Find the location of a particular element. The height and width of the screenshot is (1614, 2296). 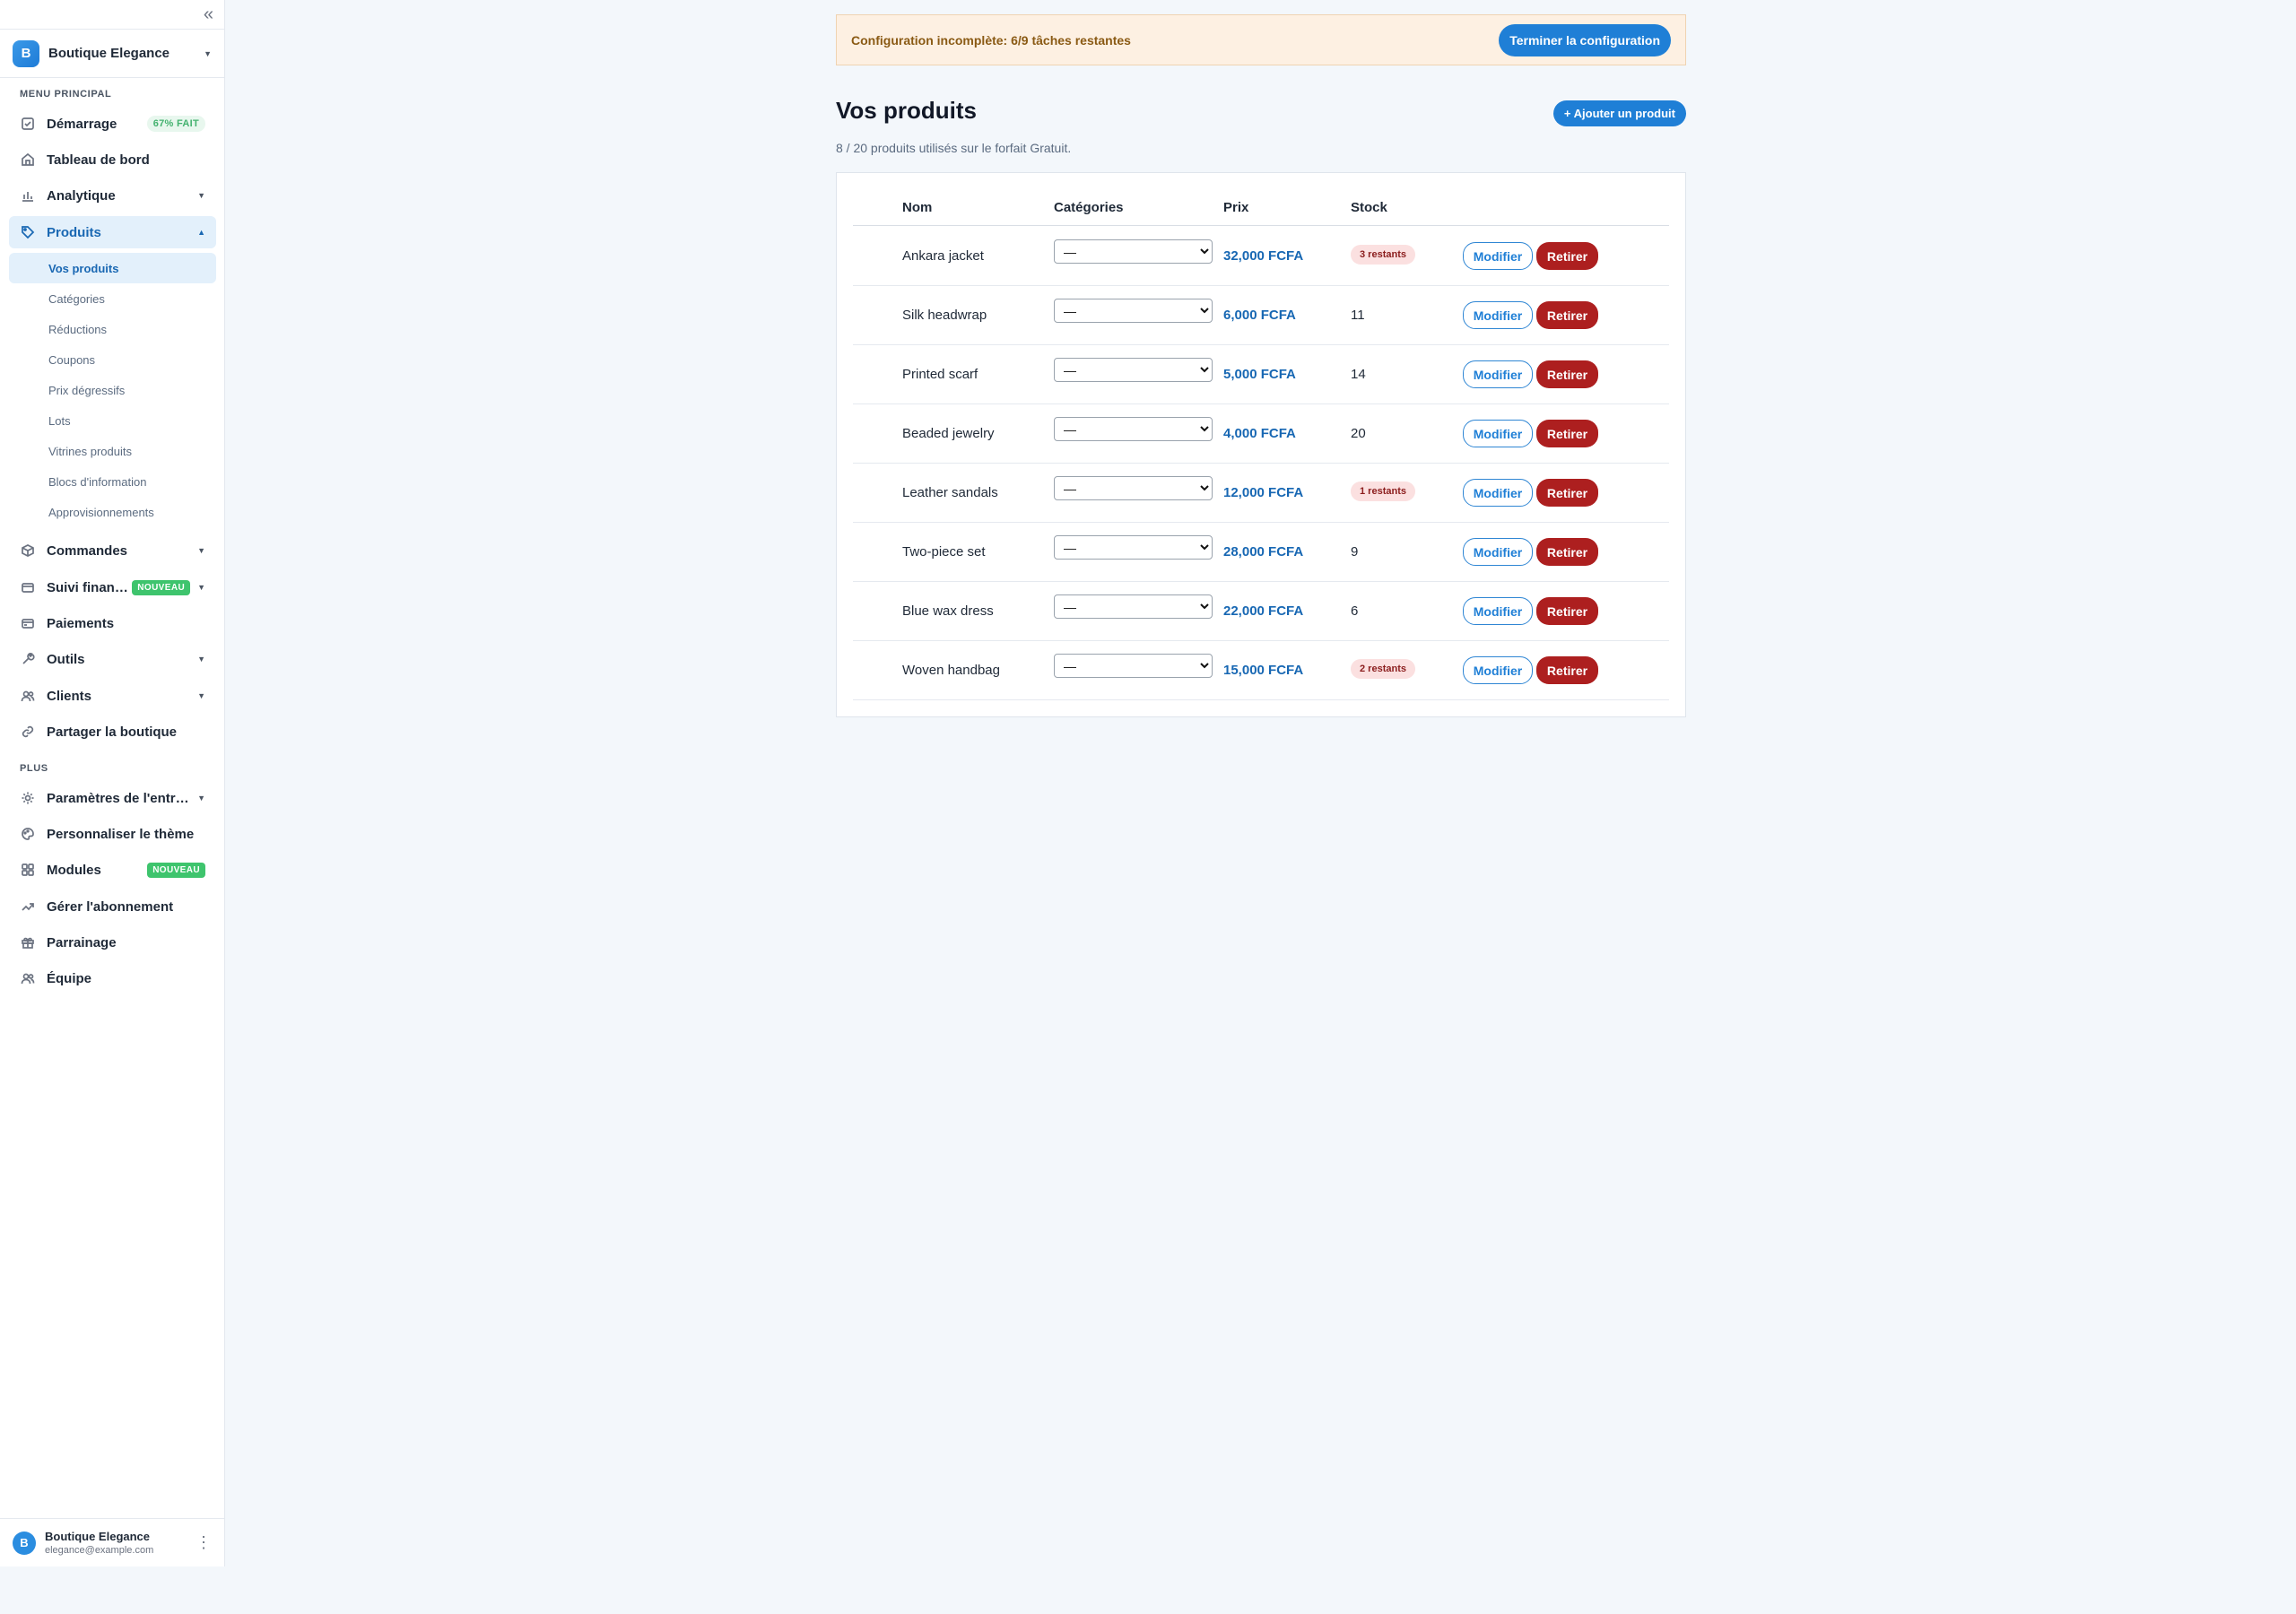

sidebar-item-dashboard: Tableau de bord is located at coordinates (112, 159).